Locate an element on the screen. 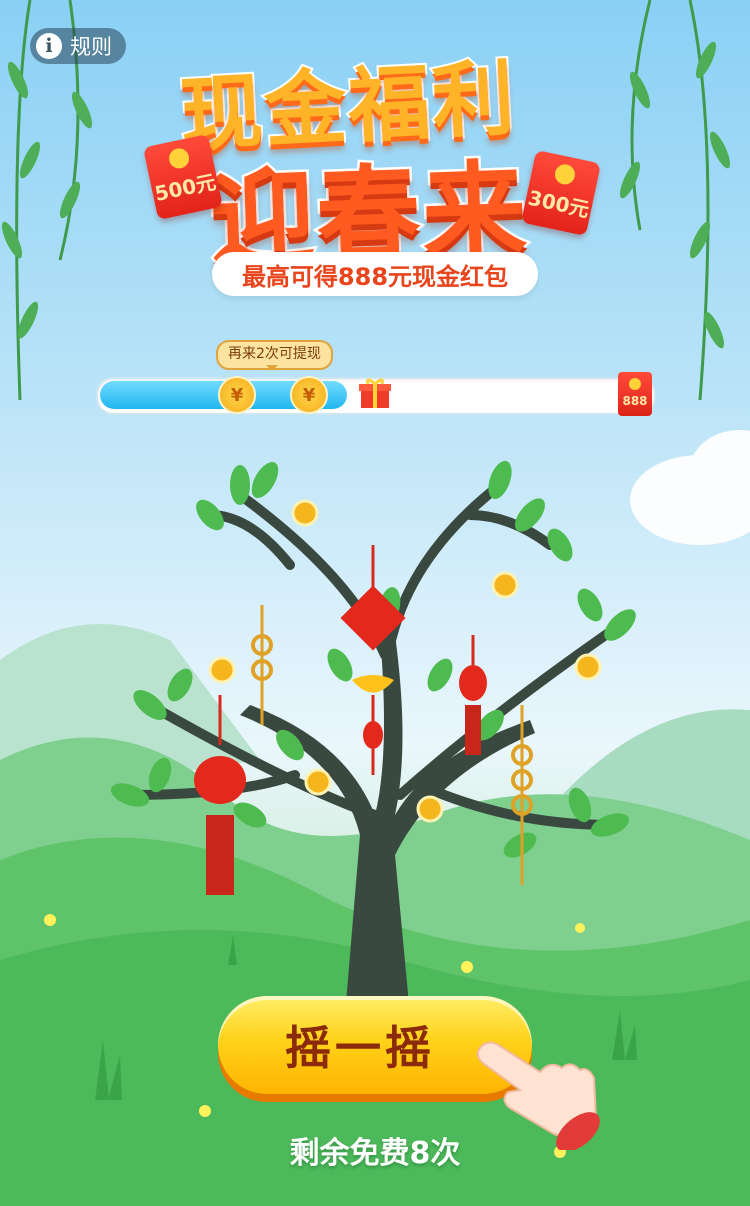 The height and width of the screenshot is (1206, 750). reward-envelope: 888 is located at coordinates (635, 394).